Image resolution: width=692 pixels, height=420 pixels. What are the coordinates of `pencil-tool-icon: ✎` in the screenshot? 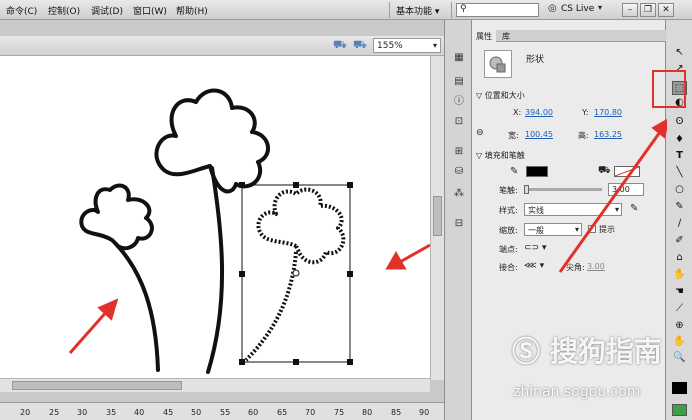 It's located at (679, 207).